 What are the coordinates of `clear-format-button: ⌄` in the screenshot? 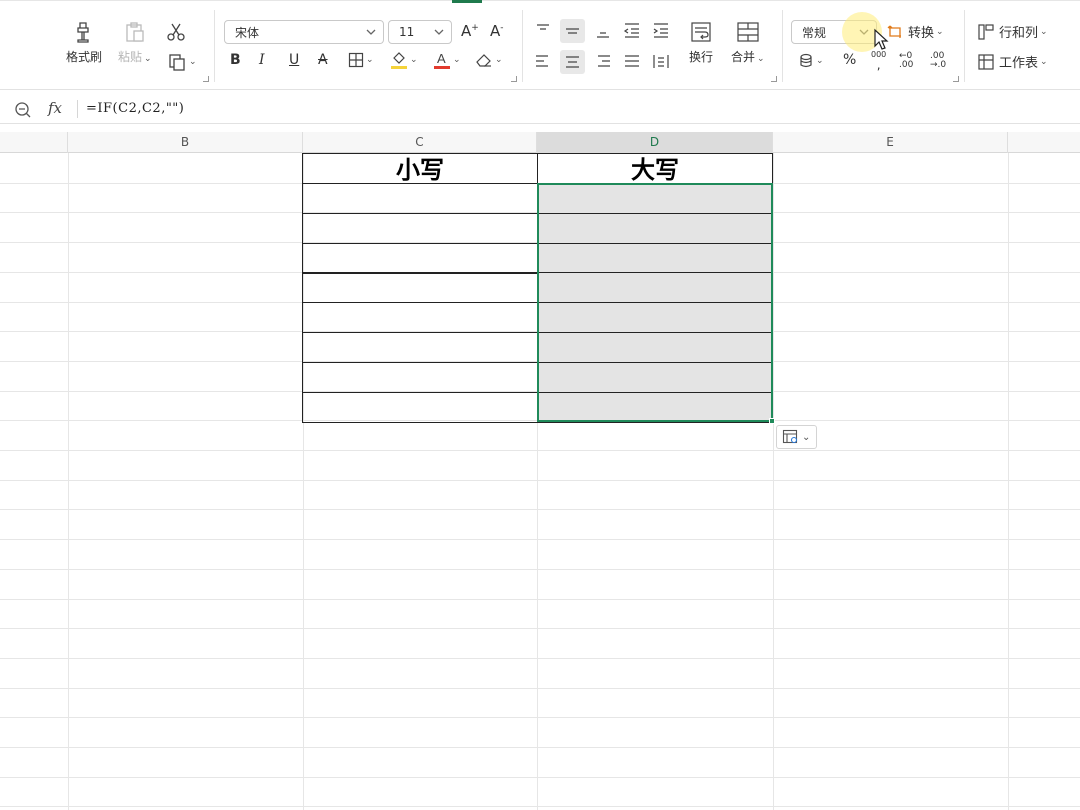 It's located at (489, 60).